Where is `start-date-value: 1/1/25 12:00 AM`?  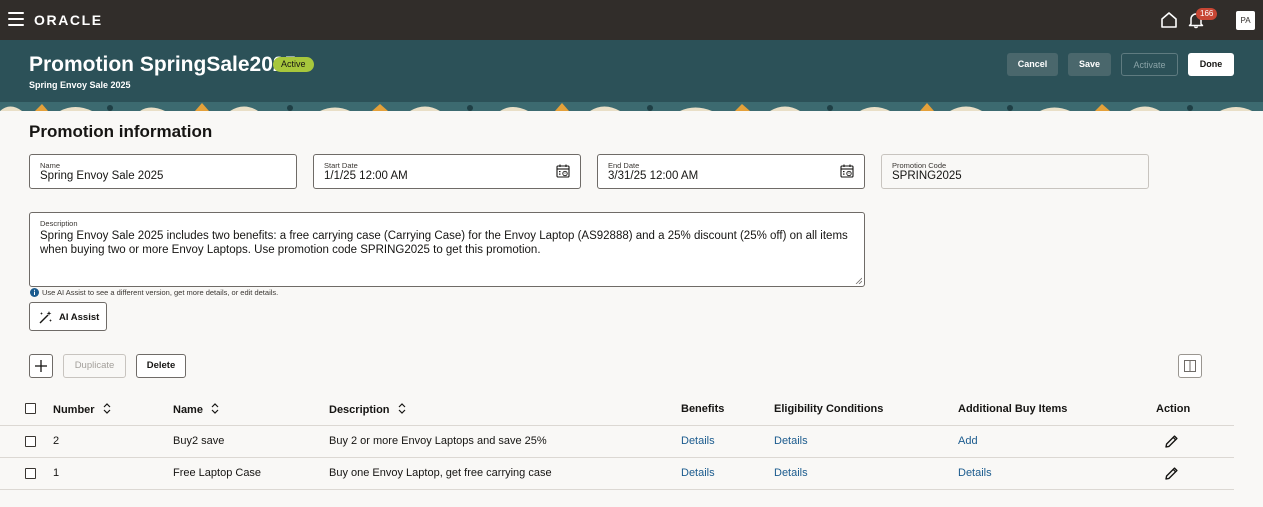 start-date-value: 1/1/25 12:00 AM is located at coordinates (366, 176).